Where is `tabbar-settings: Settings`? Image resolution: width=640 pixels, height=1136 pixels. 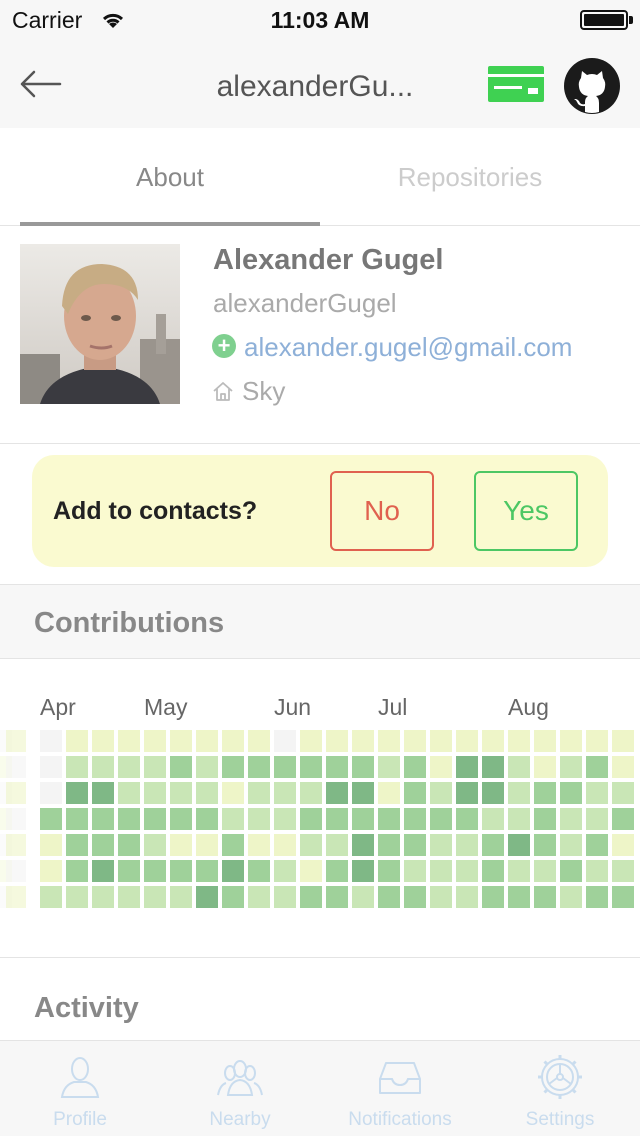
tabbar-settings: Settings is located at coordinates (560, 1088).